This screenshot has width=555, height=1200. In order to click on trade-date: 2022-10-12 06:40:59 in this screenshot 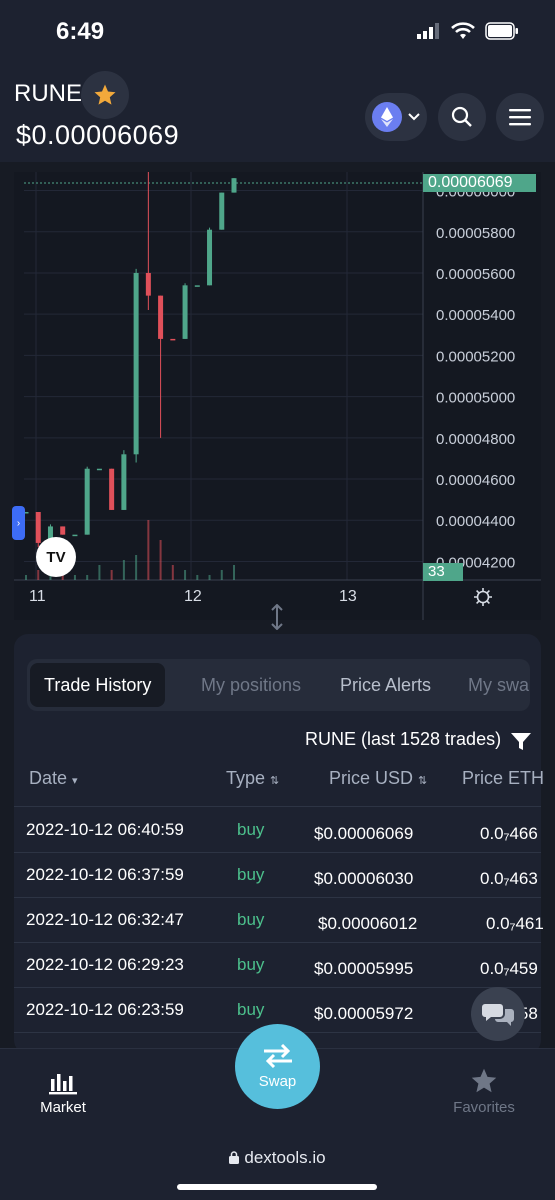, I will do `click(105, 829)`.